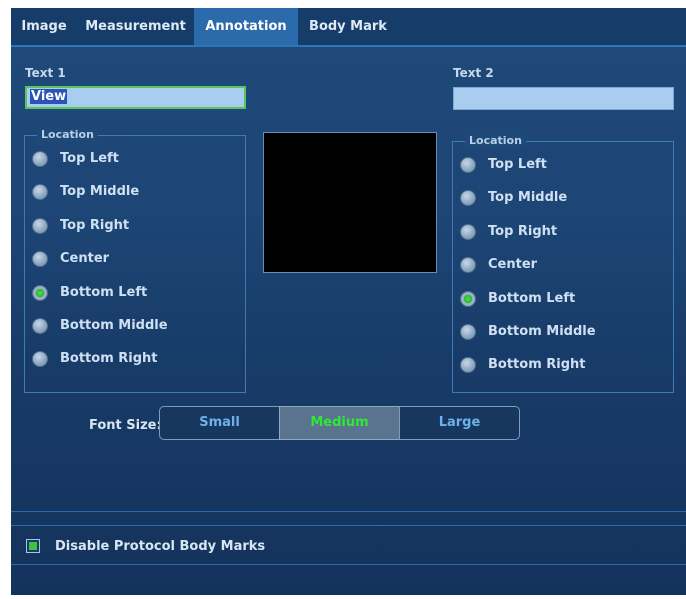  I want to click on location-legend-left: Location, so click(67, 135).